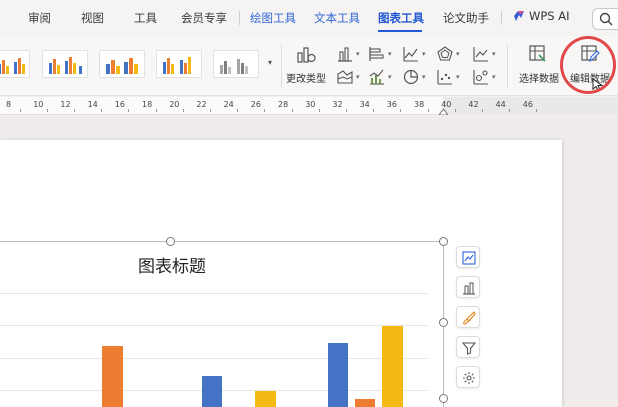 Image resolution: width=618 pixels, height=407 pixels. I want to click on chart-elements-button, so click(468, 257).